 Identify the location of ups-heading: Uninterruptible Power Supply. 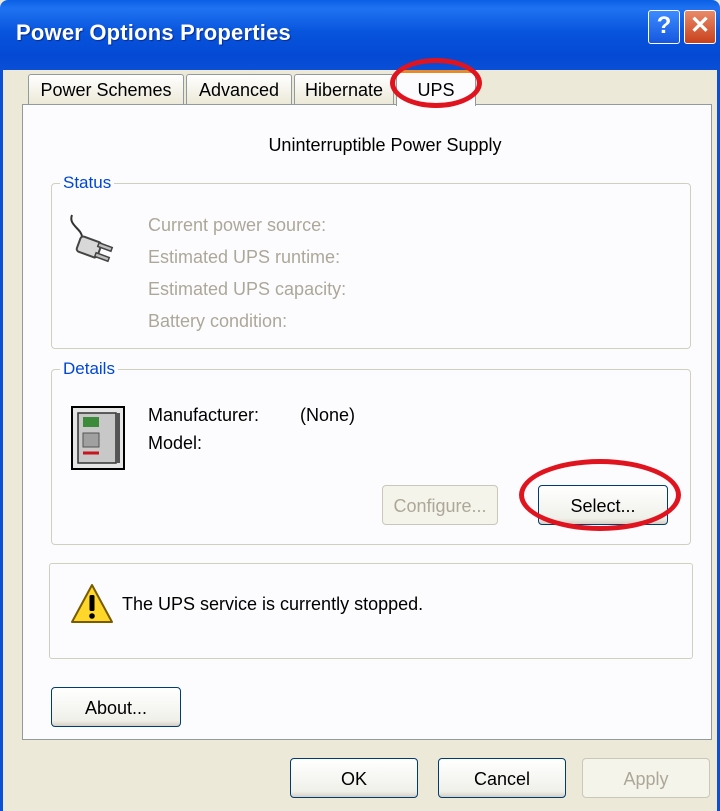
(385, 145).